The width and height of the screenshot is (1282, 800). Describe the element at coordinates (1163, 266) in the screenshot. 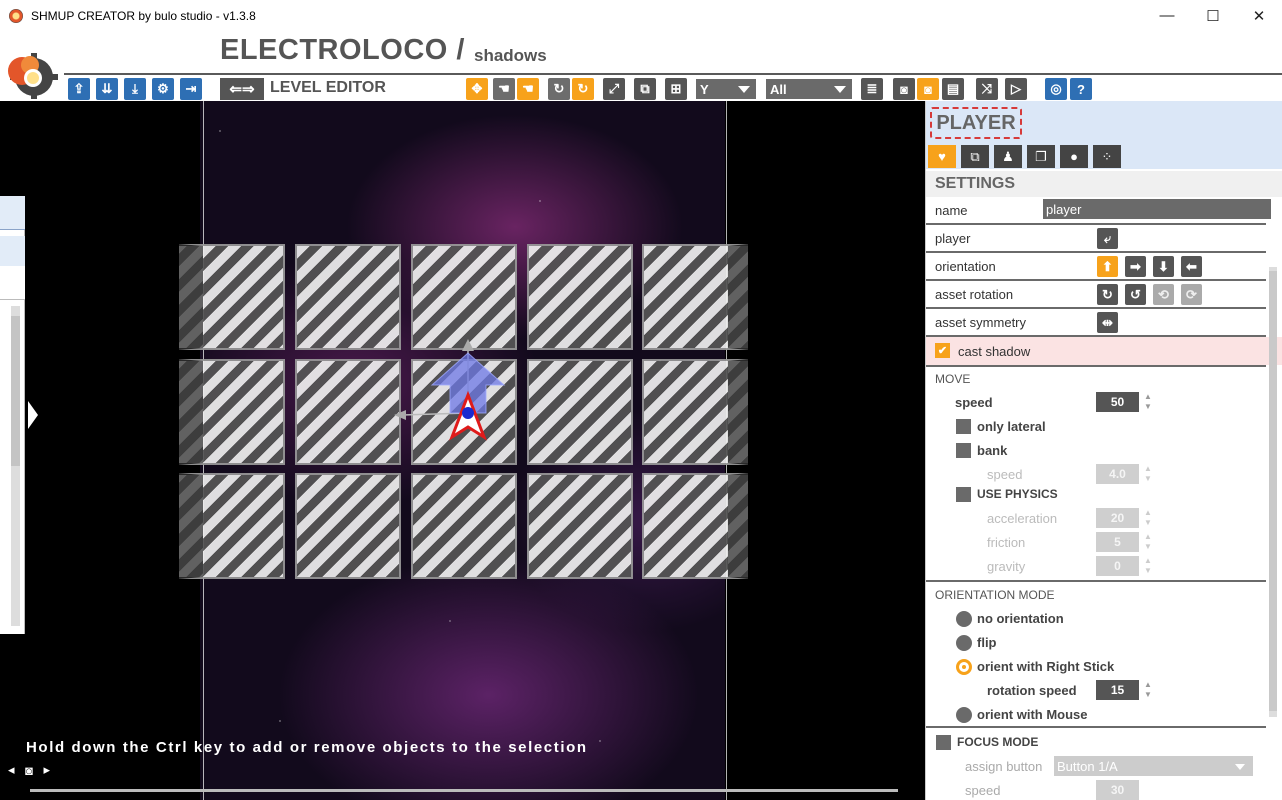

I see `arrow-down-icon: ⬇` at that location.